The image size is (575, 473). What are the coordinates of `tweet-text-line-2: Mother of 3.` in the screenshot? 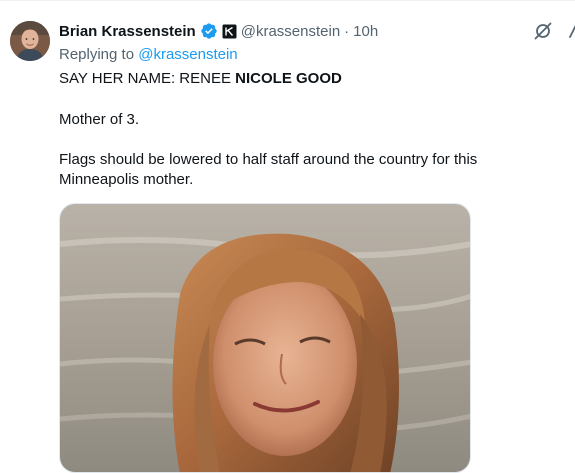 It's located at (99, 119).